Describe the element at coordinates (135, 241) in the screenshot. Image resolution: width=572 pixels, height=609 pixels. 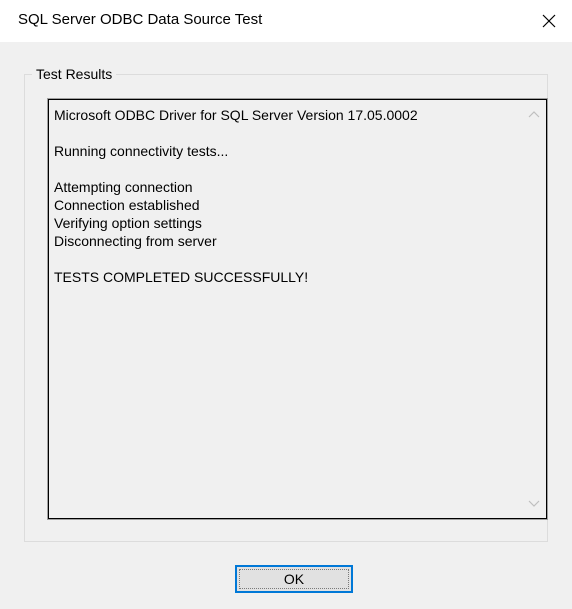
I see `result-line: Disconnecting from server` at that location.